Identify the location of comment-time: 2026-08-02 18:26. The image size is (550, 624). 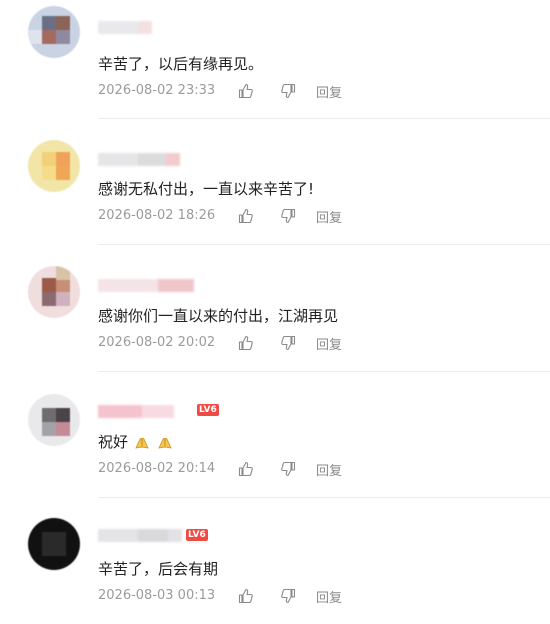
(157, 215).